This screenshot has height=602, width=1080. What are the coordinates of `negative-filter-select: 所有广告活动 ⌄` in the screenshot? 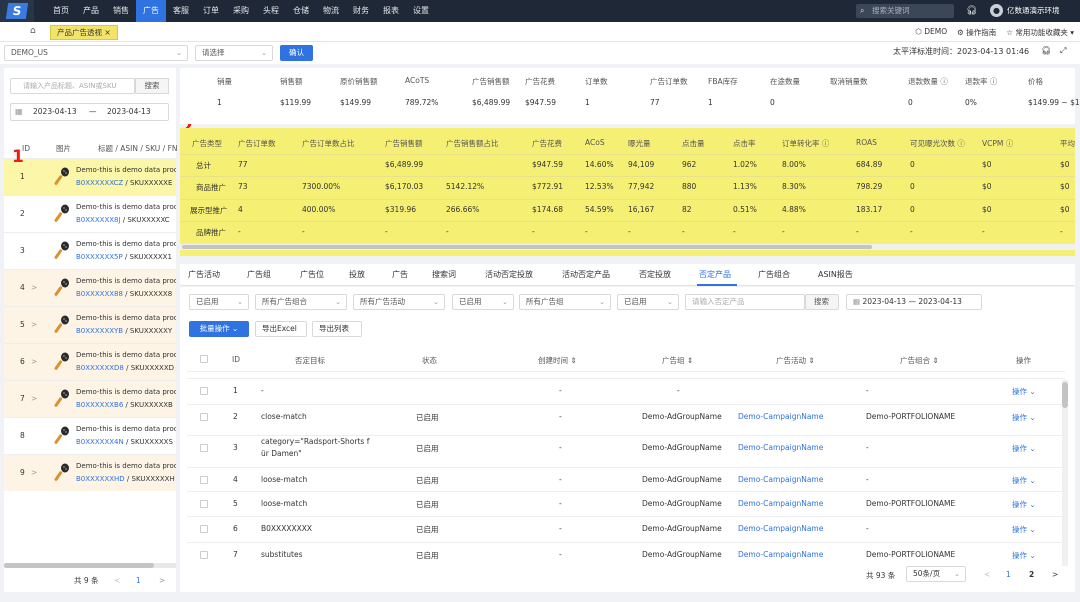 It's located at (399, 302).